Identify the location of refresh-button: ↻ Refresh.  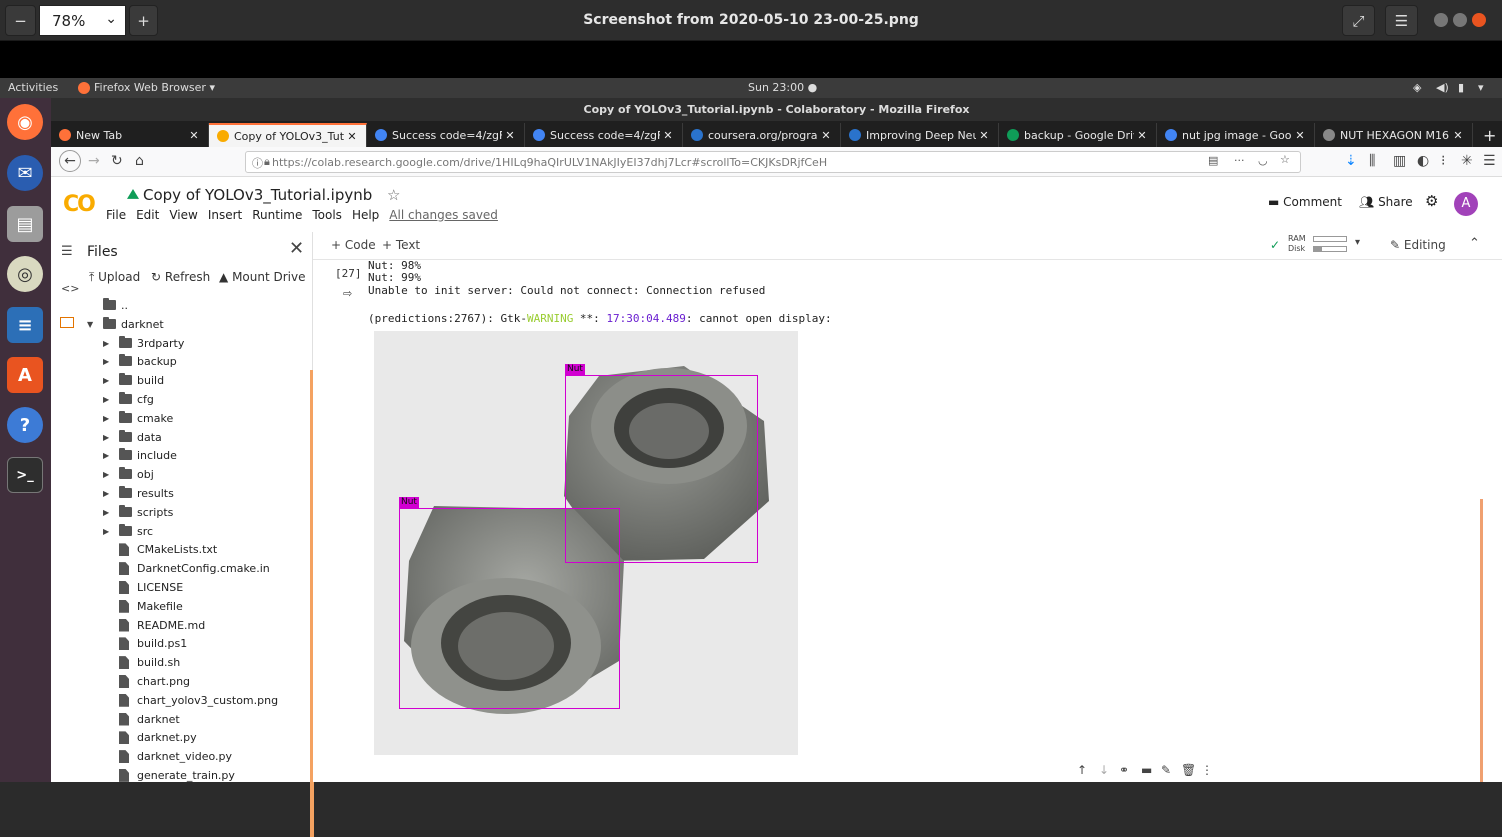
(180, 277).